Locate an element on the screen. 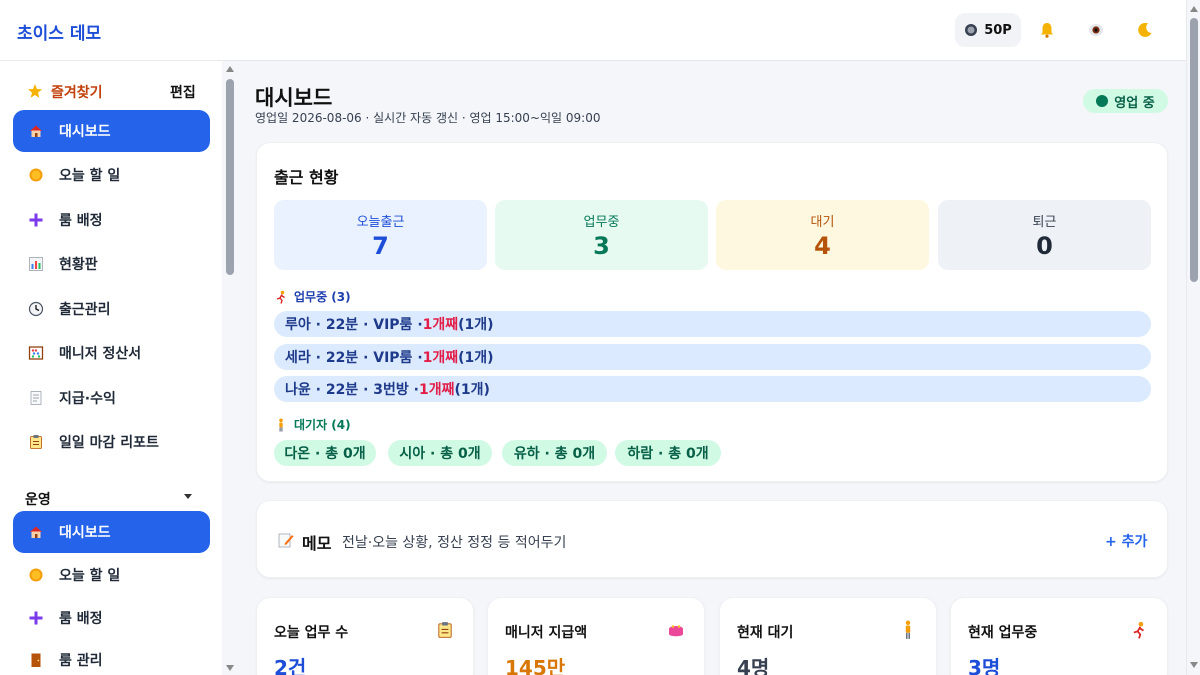 This screenshot has width=1200, height=675. status-badge: 영업 중 is located at coordinates (1125, 101).